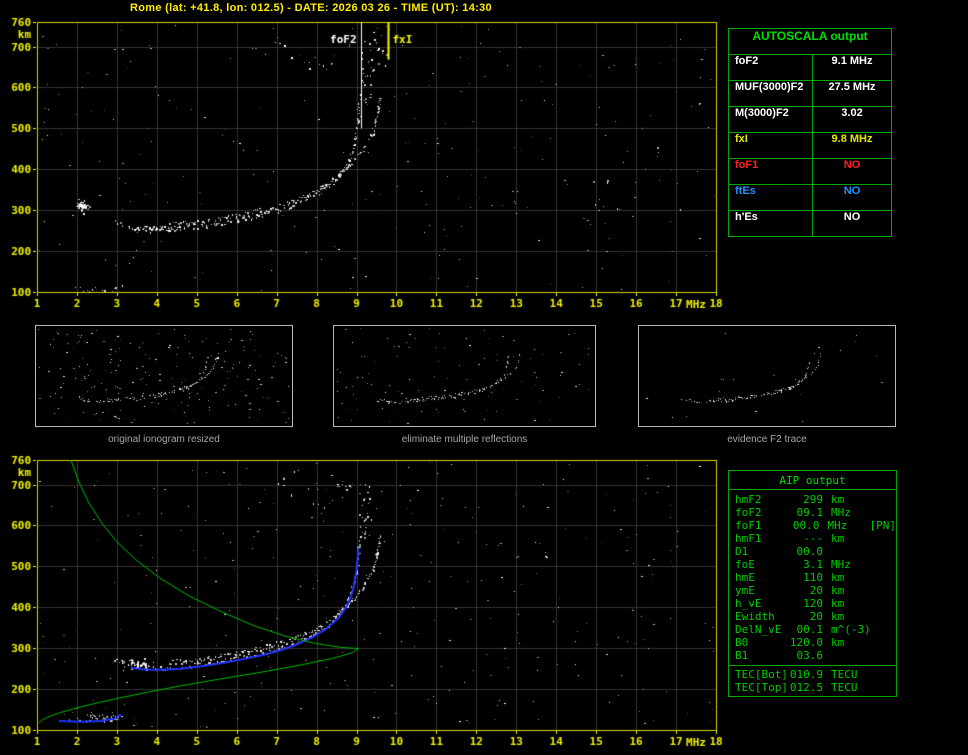 The image size is (968, 755). Describe the element at coordinates (164, 376) in the screenshot. I see `thumbnail-original-ionogram` at that location.